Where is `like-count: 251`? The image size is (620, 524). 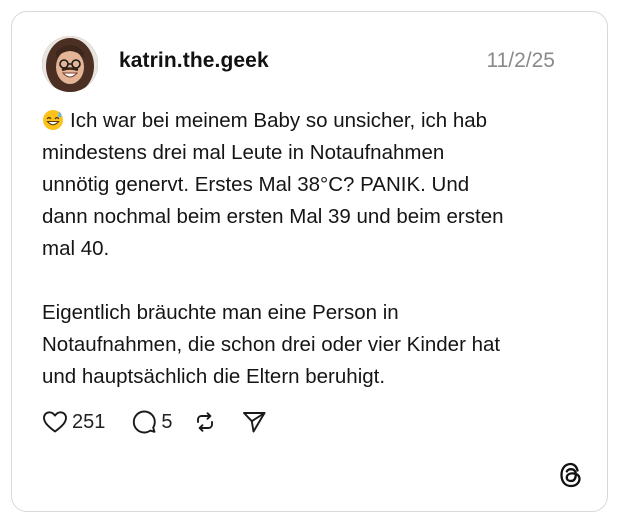
like-count: 251 is located at coordinates (89, 421).